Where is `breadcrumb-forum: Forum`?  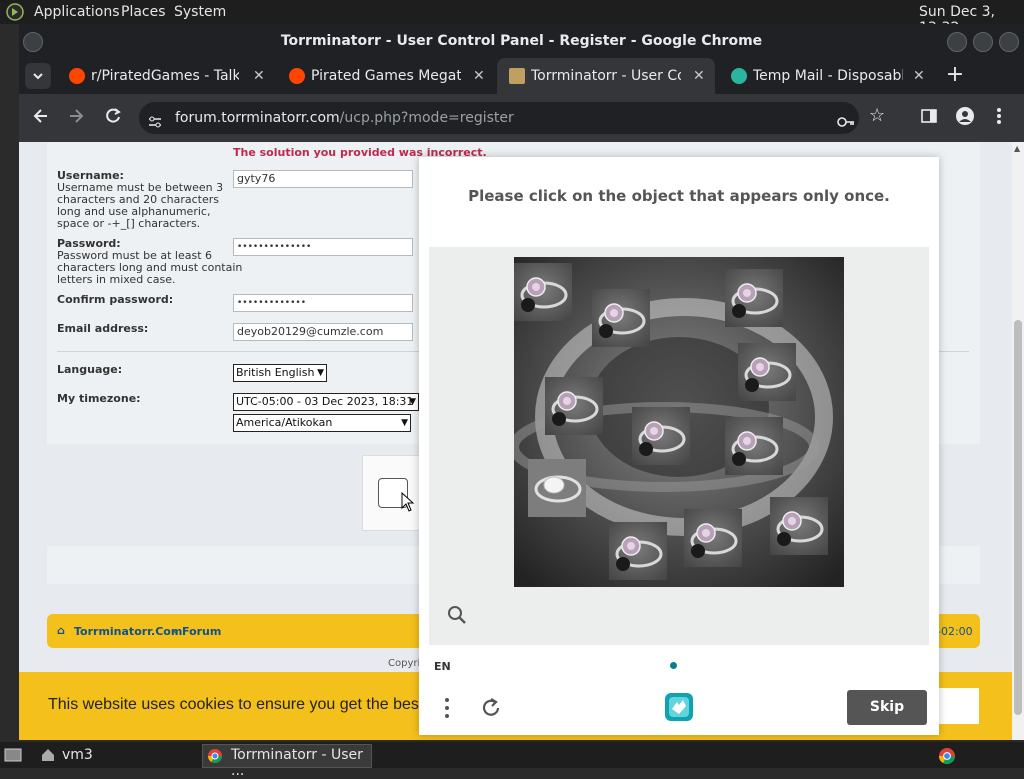
breadcrumb-forum: Forum is located at coordinates (201, 631).